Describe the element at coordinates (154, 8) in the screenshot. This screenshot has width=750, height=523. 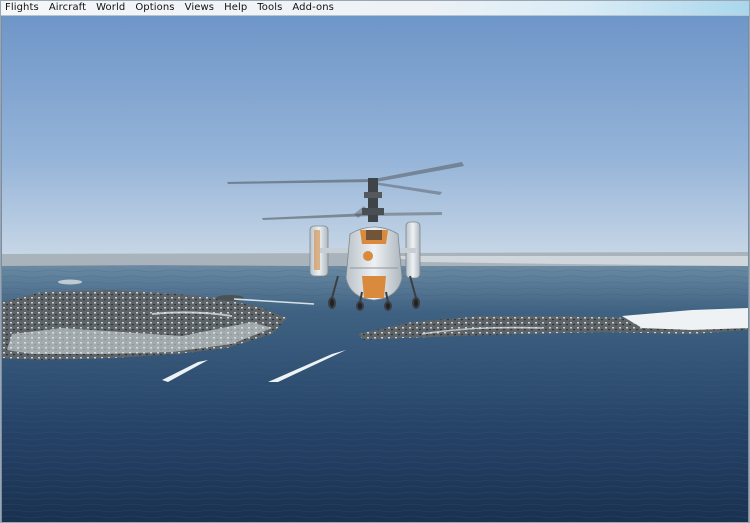
I see `menu-options: Options` at that location.